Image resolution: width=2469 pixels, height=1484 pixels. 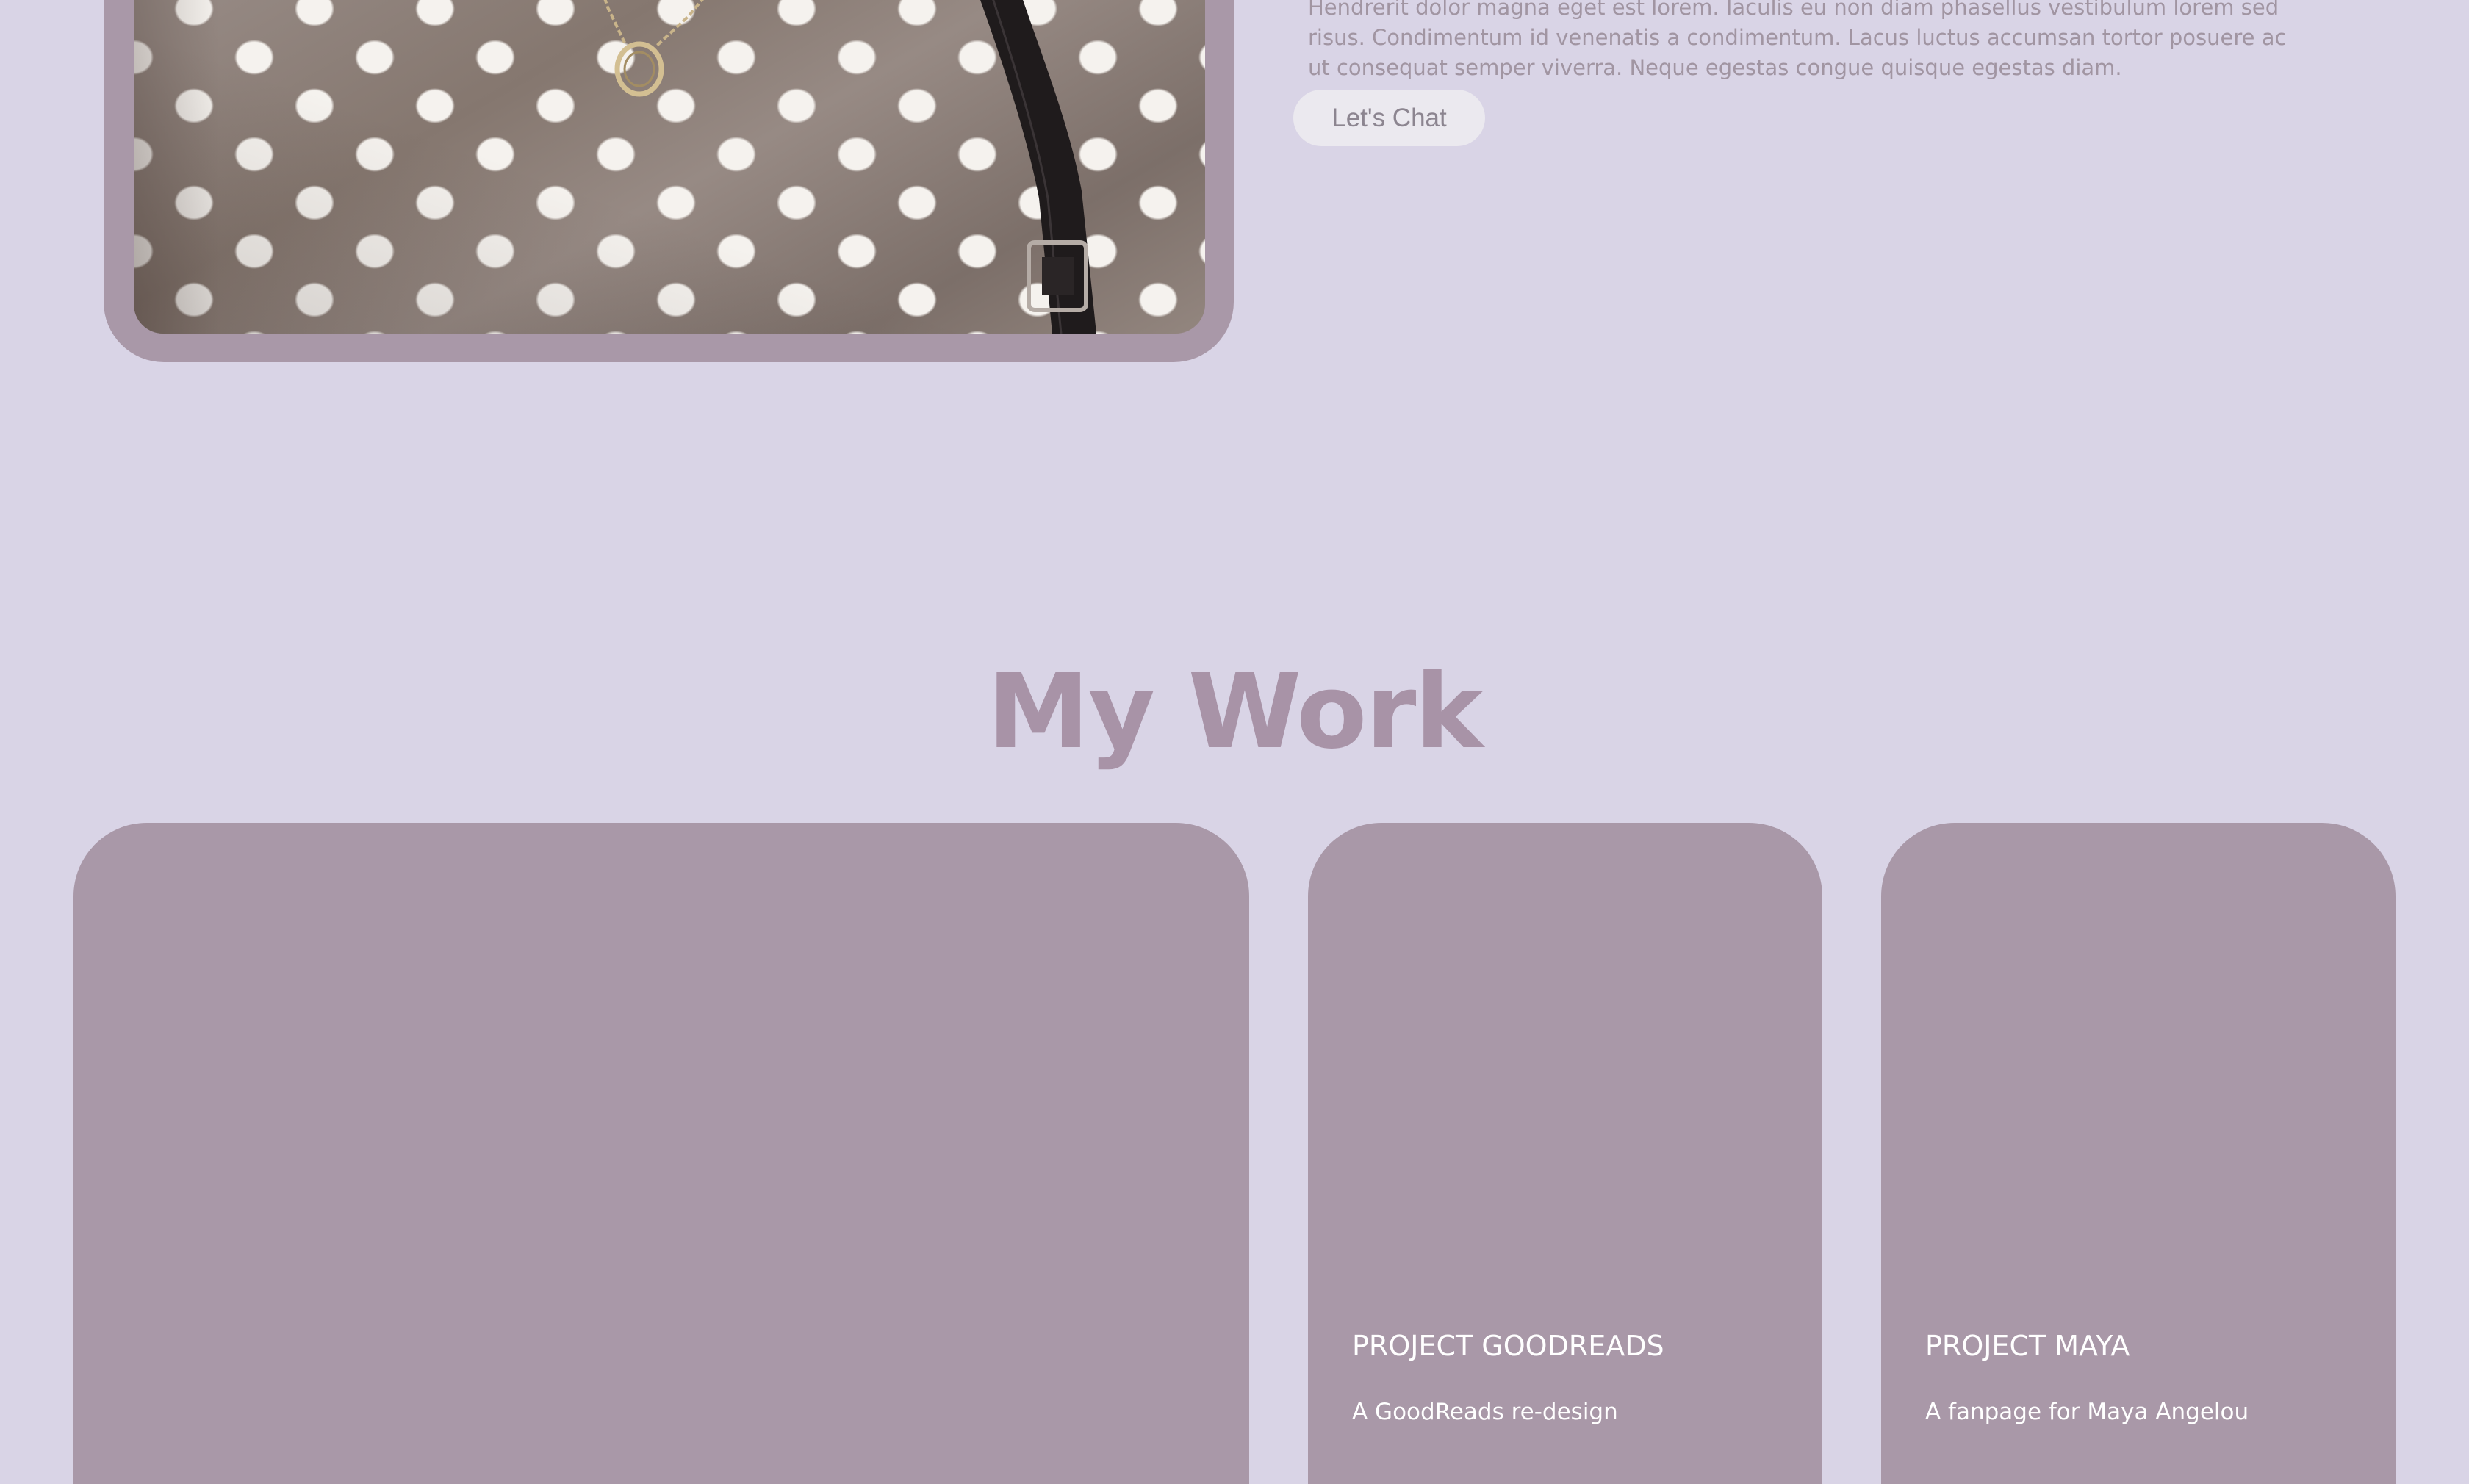 What do you see at coordinates (1235, 712) in the screenshot?
I see `my-work-heading: My Work` at bounding box center [1235, 712].